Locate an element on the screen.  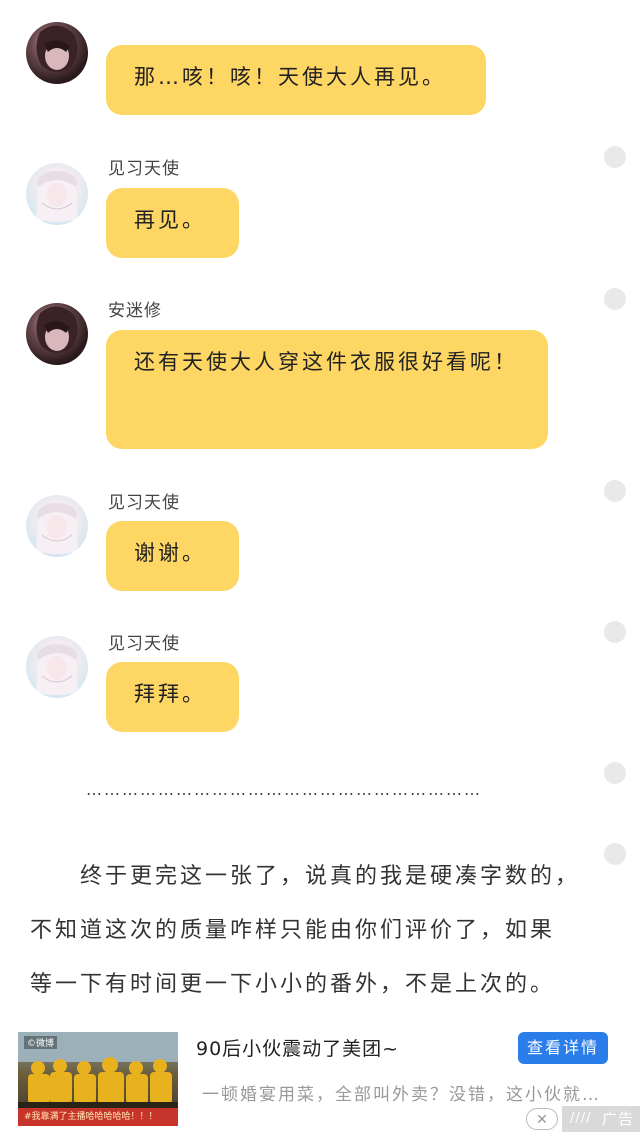
message-bubble: 那…咳！咳！天使大人再见。 is located at coordinates (296, 80).